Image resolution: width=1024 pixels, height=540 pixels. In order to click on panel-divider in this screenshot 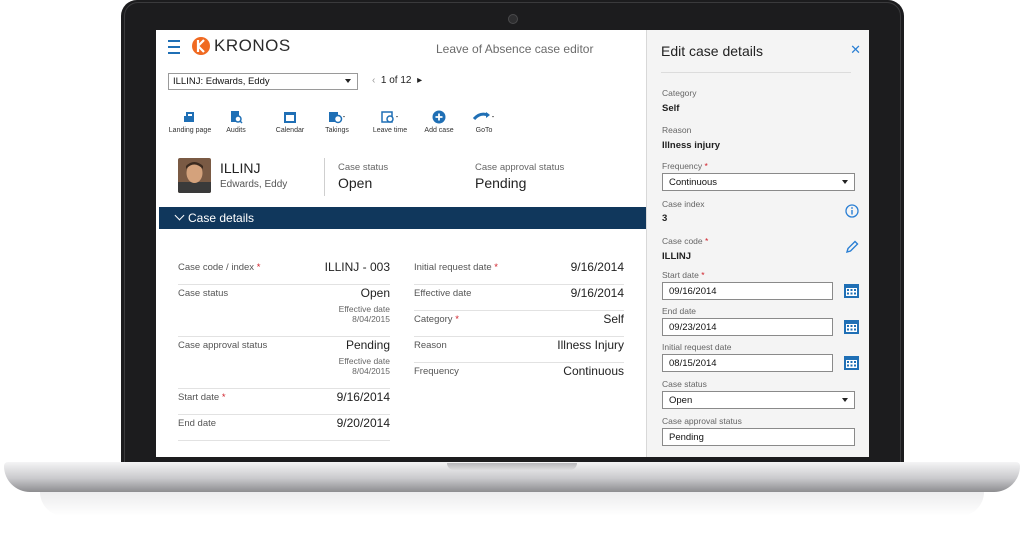, I will do `click(756, 72)`.